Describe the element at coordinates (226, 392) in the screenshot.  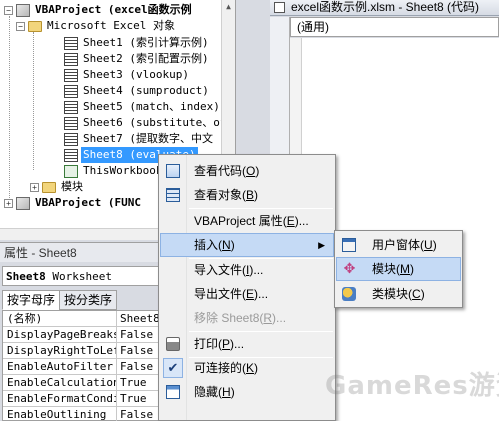
I see `access-key: H` at that location.